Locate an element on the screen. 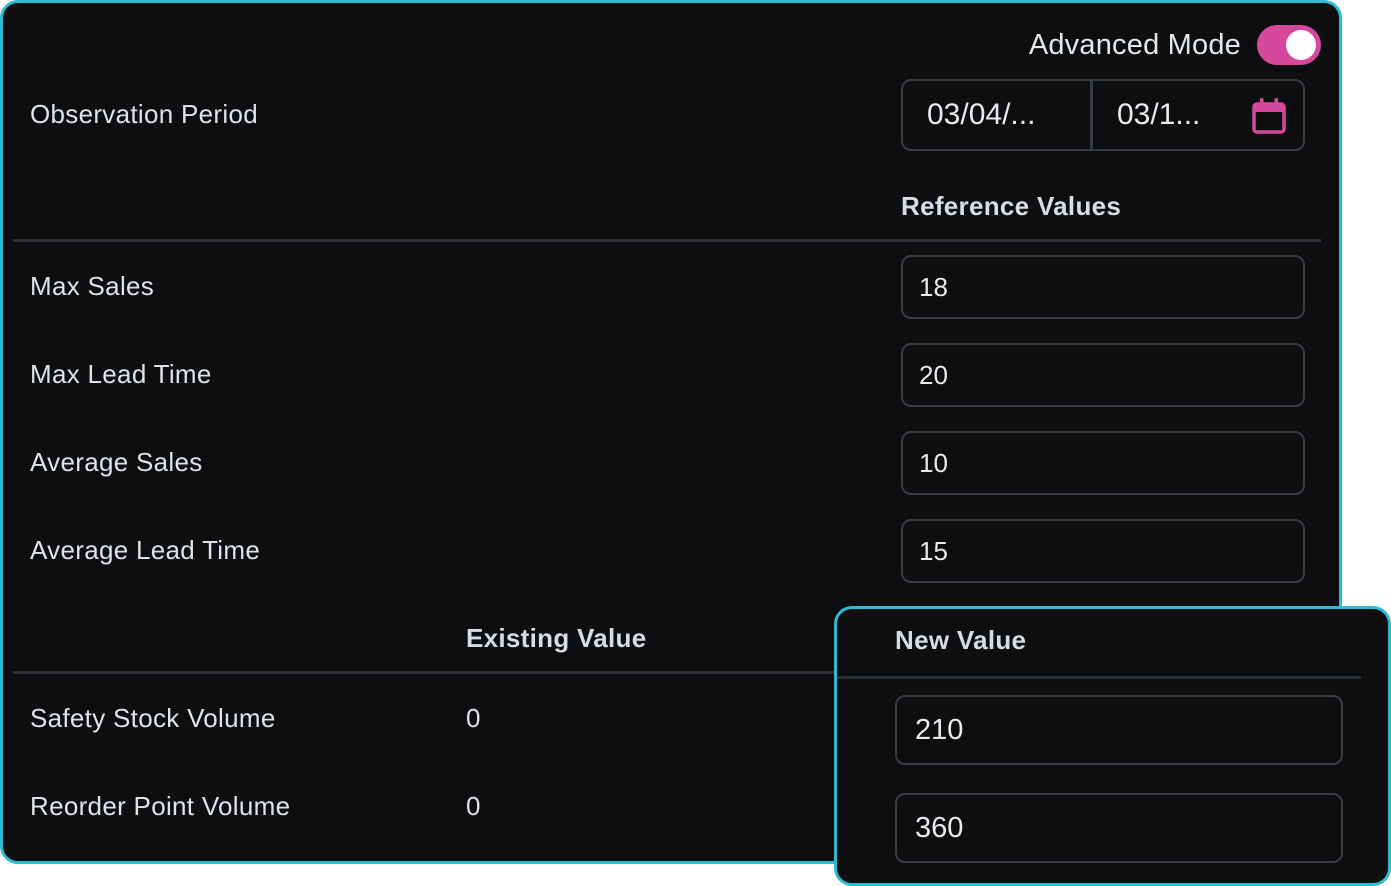 This screenshot has height=886, width=1391. volumes-divider is located at coordinates (428, 672).